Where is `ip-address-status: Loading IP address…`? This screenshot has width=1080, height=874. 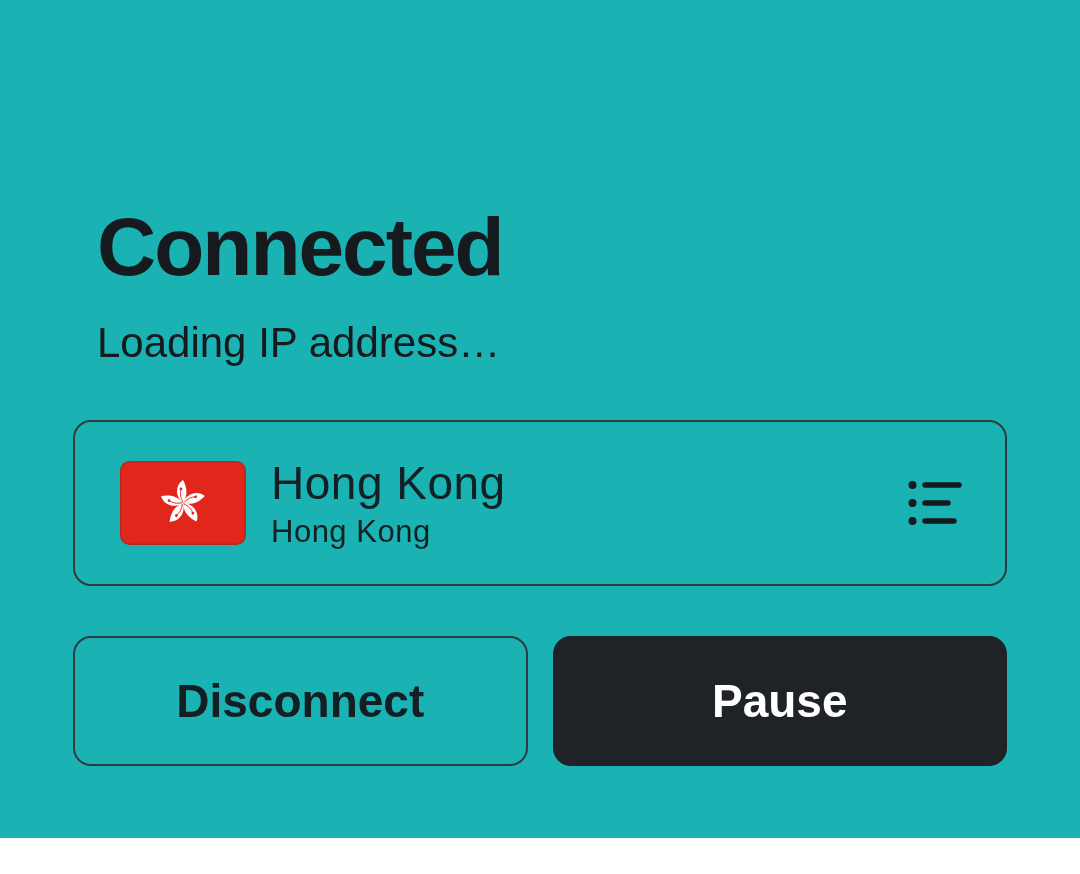 ip-address-status: Loading IP address… is located at coordinates (299, 343).